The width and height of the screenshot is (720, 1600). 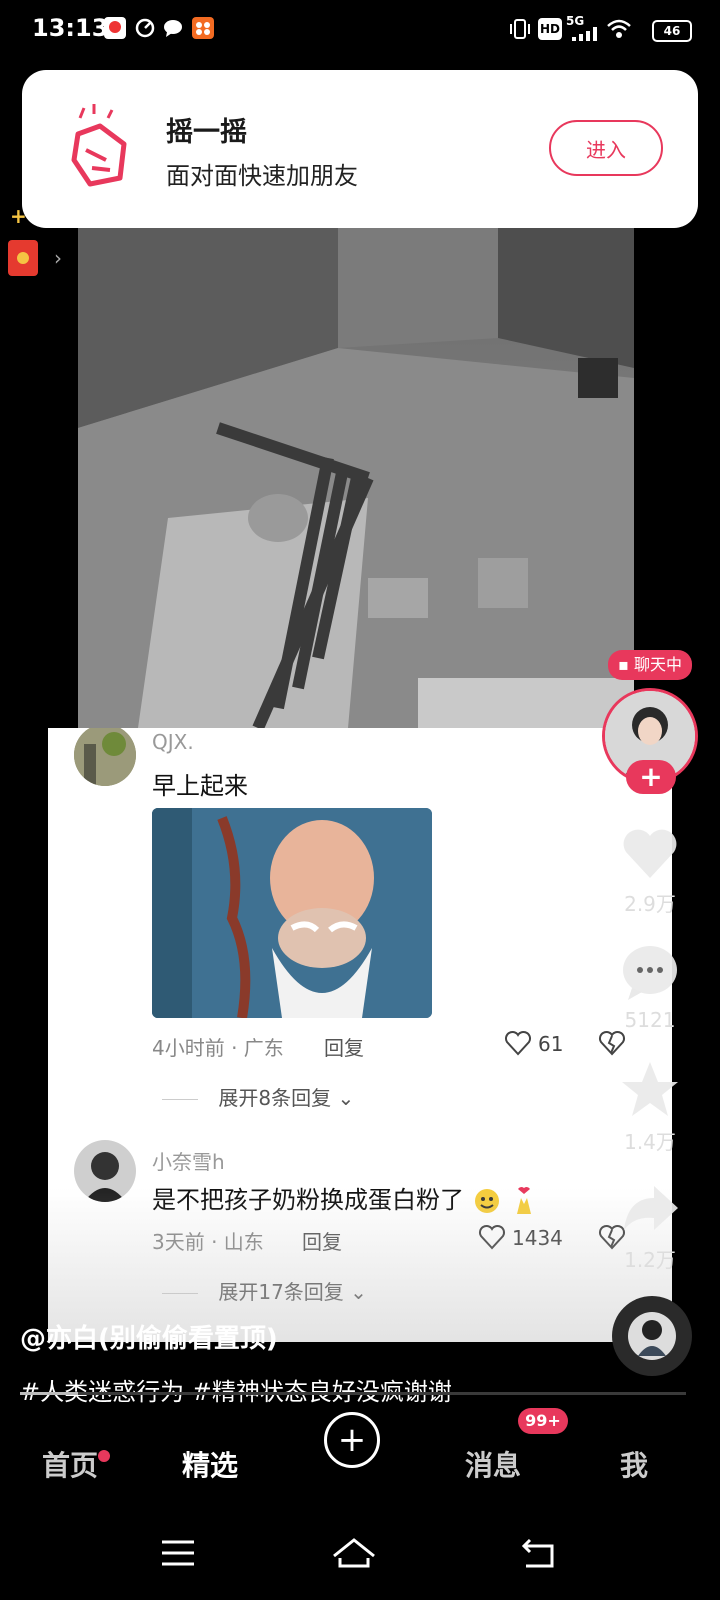 What do you see at coordinates (650, 1260) in the screenshot?
I see `share-count: 1.2万` at bounding box center [650, 1260].